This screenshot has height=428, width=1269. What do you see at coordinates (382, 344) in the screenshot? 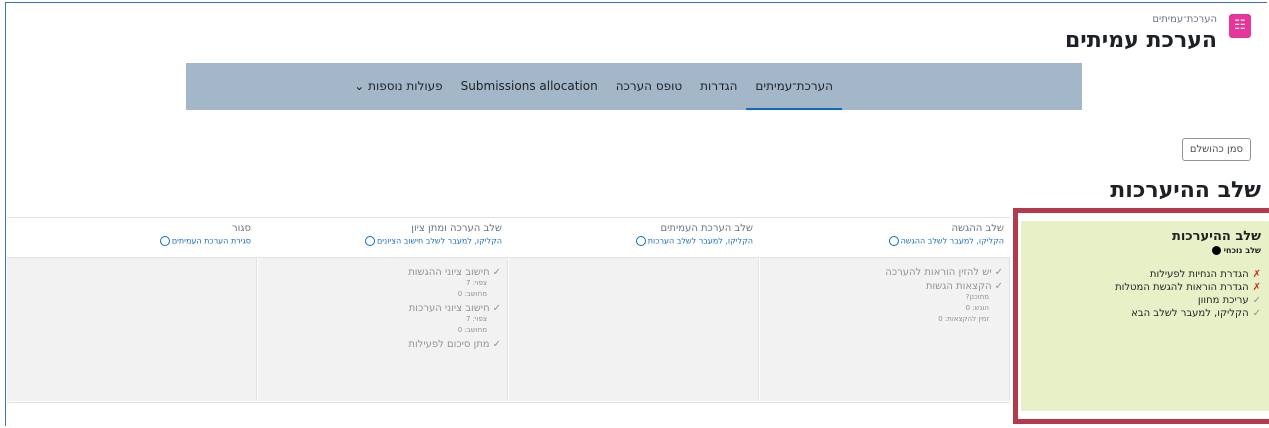
I see `task-item: ✓מתן סיכום לפעילות` at bounding box center [382, 344].